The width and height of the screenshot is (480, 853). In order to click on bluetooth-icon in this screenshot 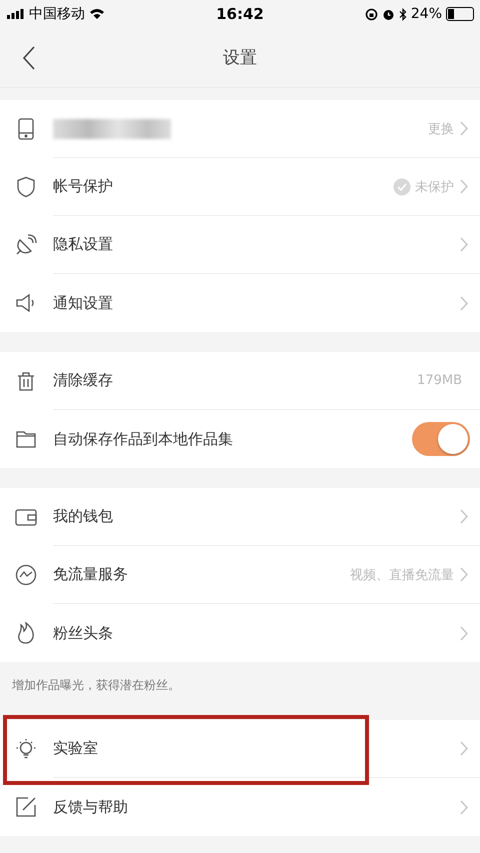, I will do `click(402, 14)`.